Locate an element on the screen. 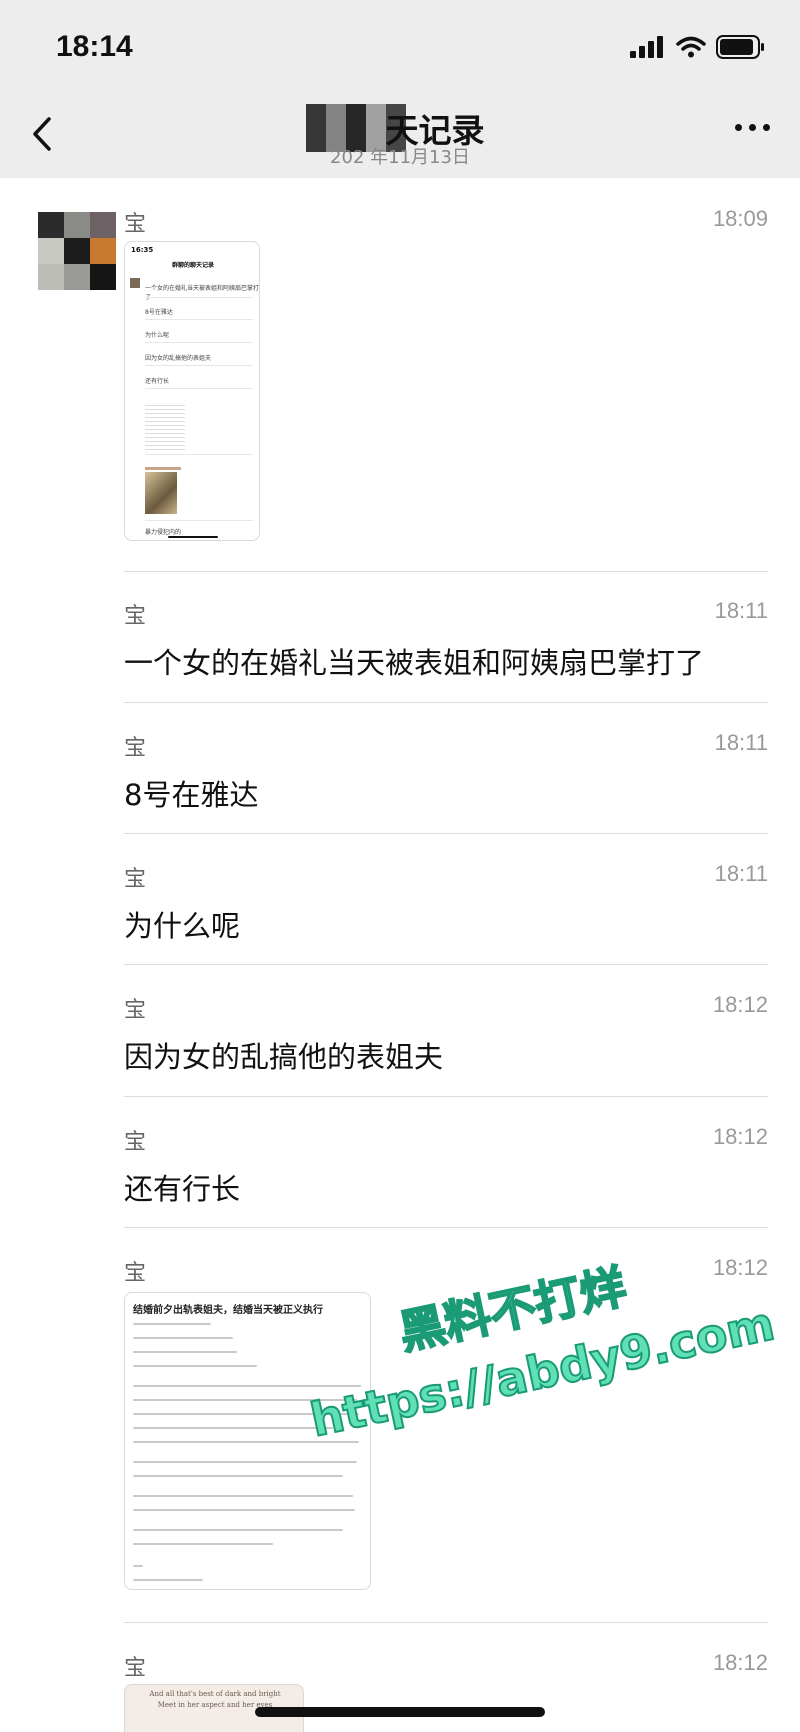  message-text: 为什么呢 is located at coordinates (182, 926).